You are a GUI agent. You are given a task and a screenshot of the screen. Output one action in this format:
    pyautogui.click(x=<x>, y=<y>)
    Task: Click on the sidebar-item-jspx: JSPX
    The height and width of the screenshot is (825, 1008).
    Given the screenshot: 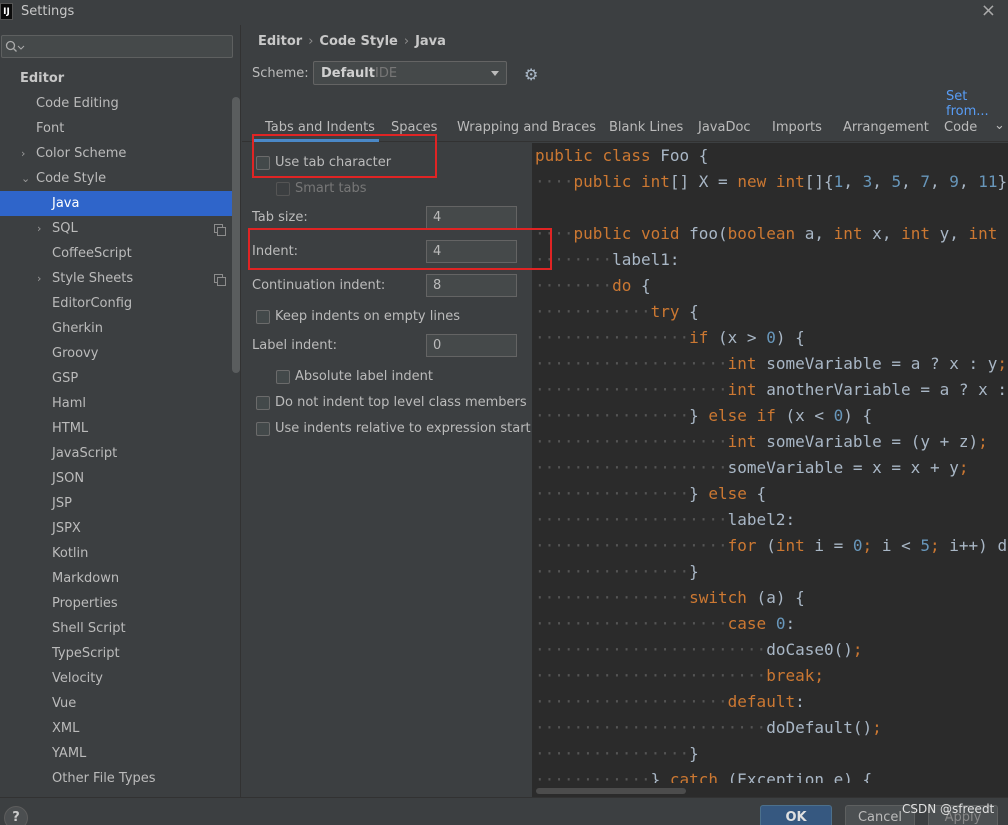 What is the action you would take?
    pyautogui.click(x=120, y=528)
    